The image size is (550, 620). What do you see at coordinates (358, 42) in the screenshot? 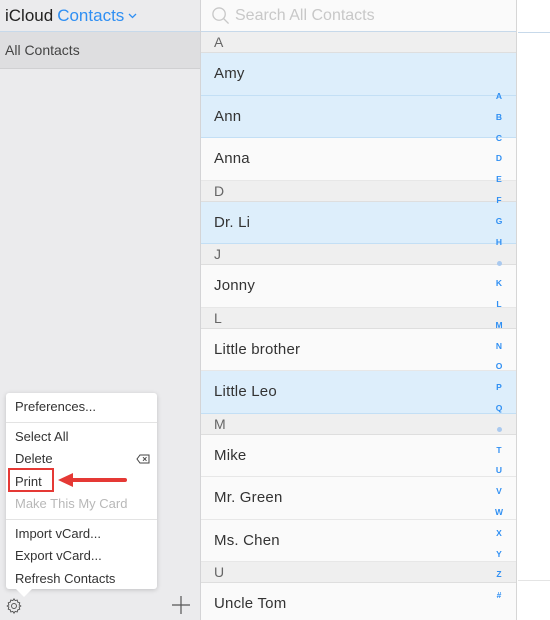
I see `section-header: A` at bounding box center [358, 42].